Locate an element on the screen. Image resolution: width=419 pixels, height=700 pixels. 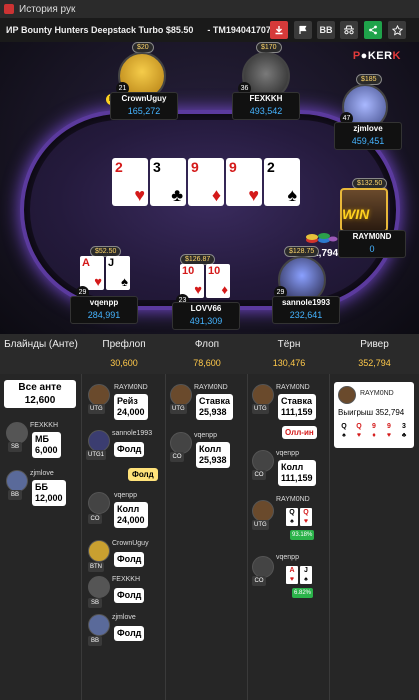
position-badge: BTN is located at coordinates (96, 567).